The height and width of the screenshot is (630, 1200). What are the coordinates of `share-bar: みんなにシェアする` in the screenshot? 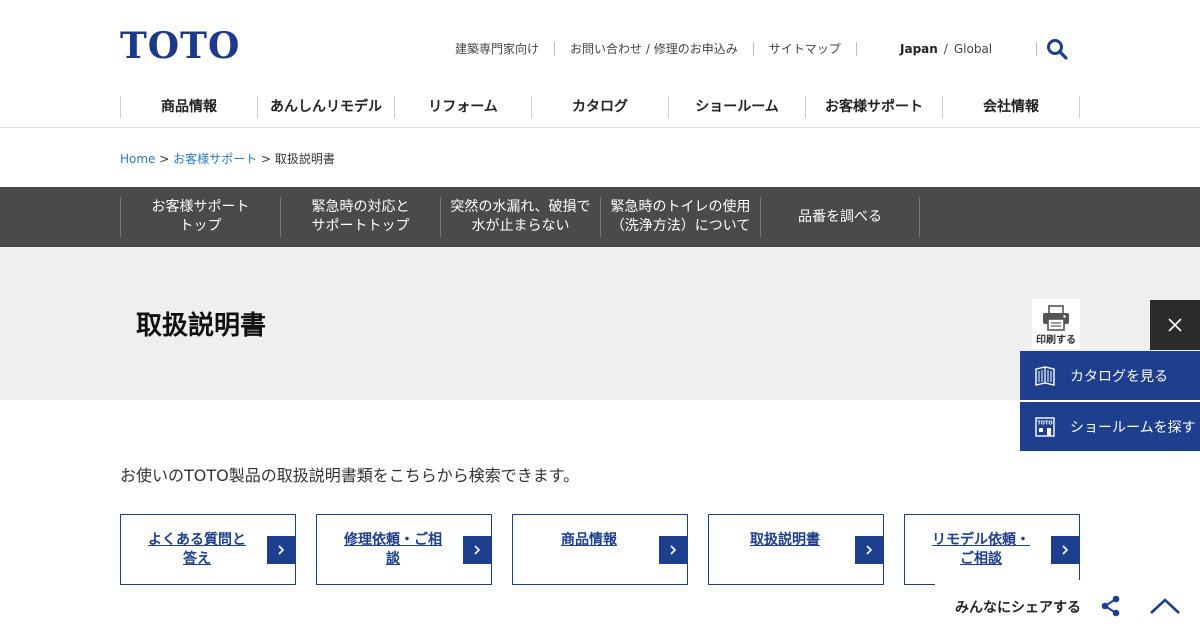 It's located at (1067, 605).